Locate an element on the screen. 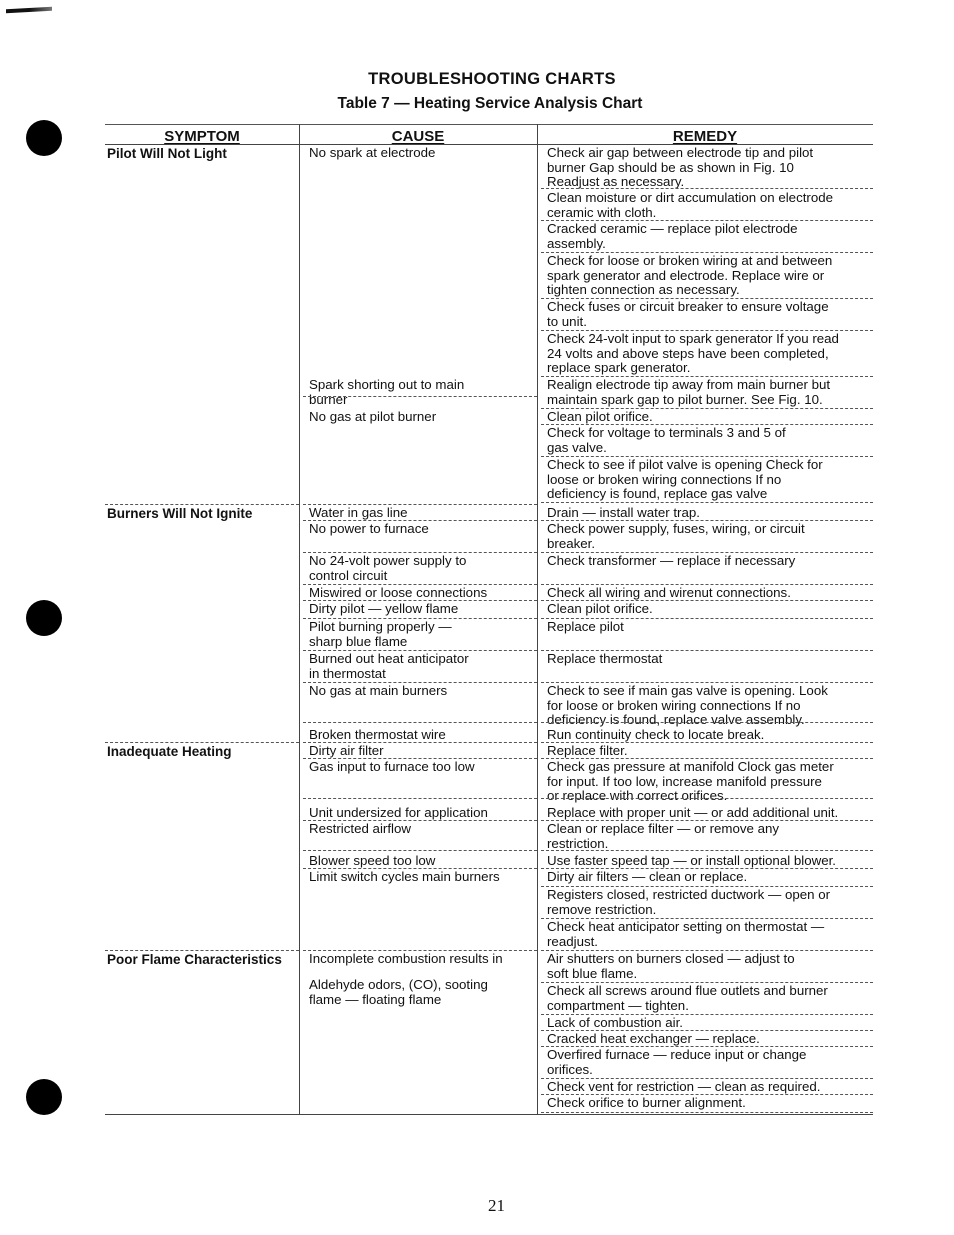  table-top-rule is located at coordinates (489, 124).